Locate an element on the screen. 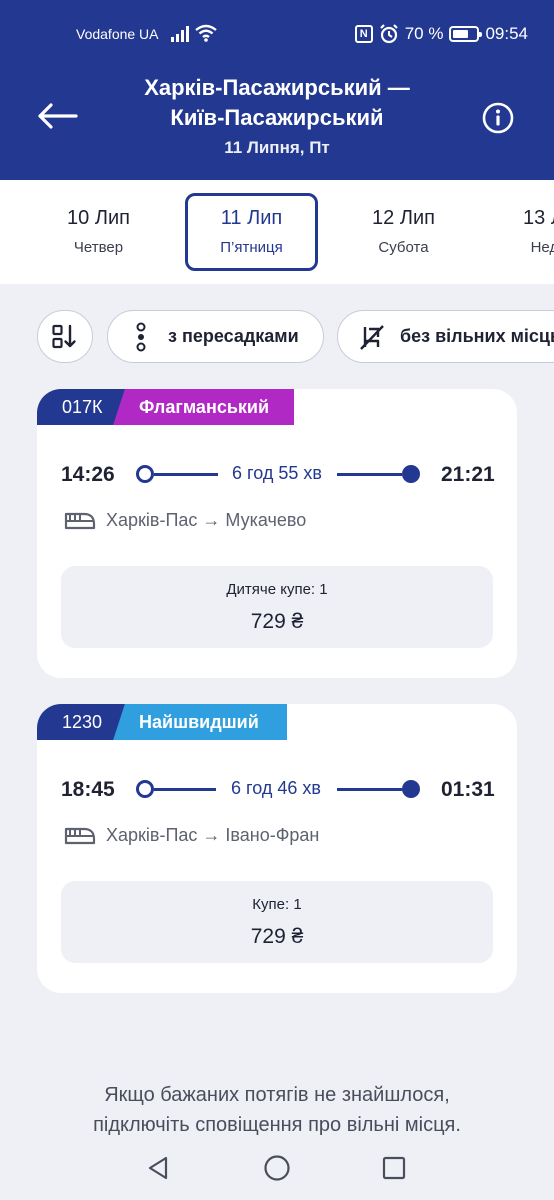 This screenshot has width=554, height=1200. seat-class-option: Купе: 1 729 ₴ is located at coordinates (277, 922).